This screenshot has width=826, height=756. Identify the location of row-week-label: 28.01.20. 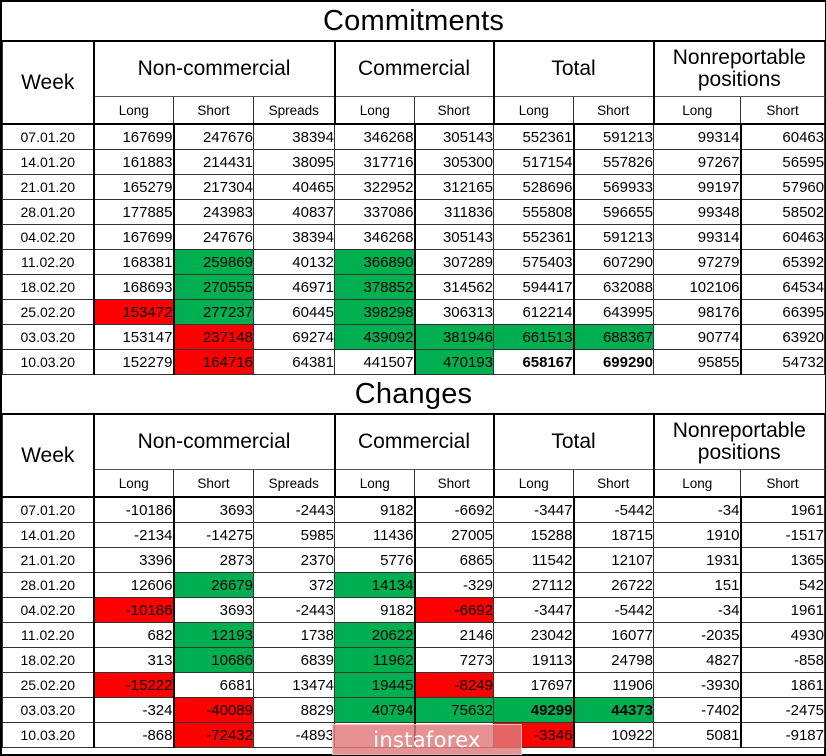
(48, 585).